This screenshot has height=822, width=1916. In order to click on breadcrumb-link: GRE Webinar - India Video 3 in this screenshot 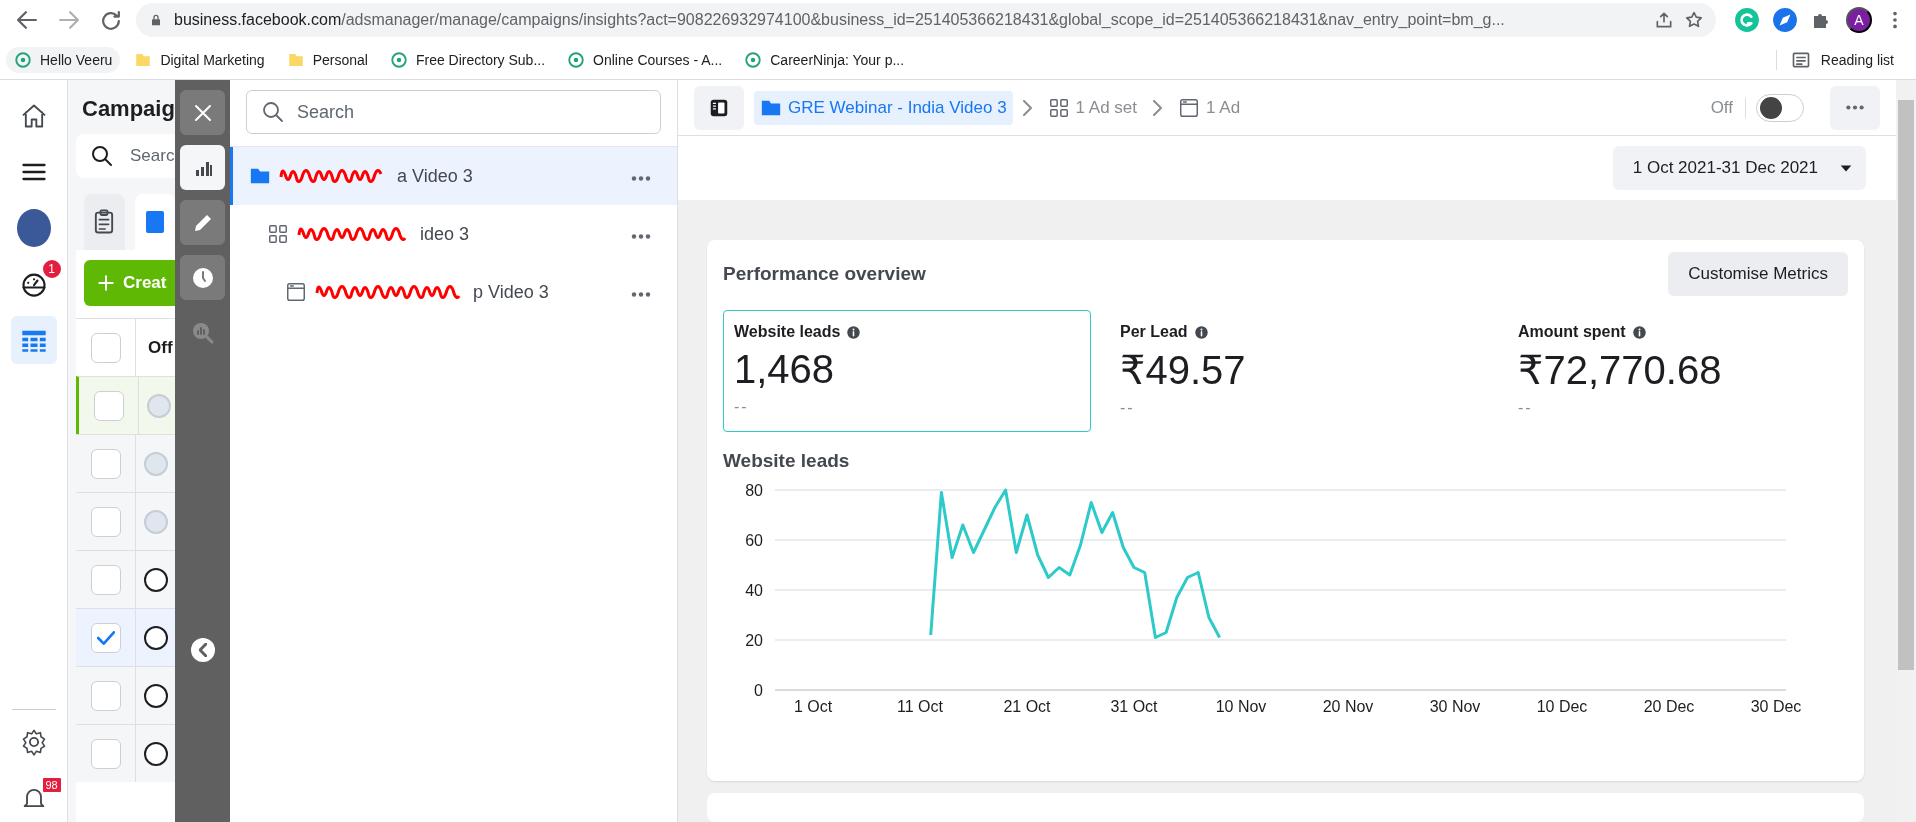, I will do `click(883, 107)`.